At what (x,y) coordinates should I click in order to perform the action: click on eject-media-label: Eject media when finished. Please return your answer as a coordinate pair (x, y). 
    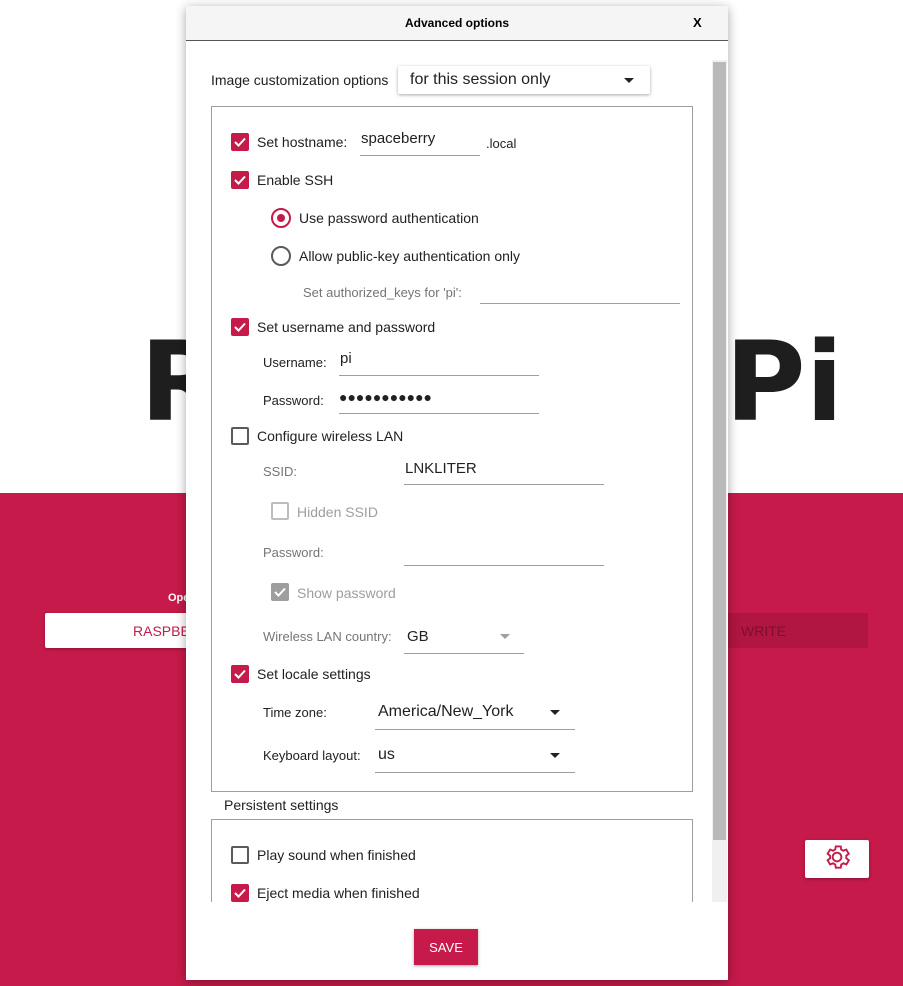
    Looking at the image, I should click on (338, 893).